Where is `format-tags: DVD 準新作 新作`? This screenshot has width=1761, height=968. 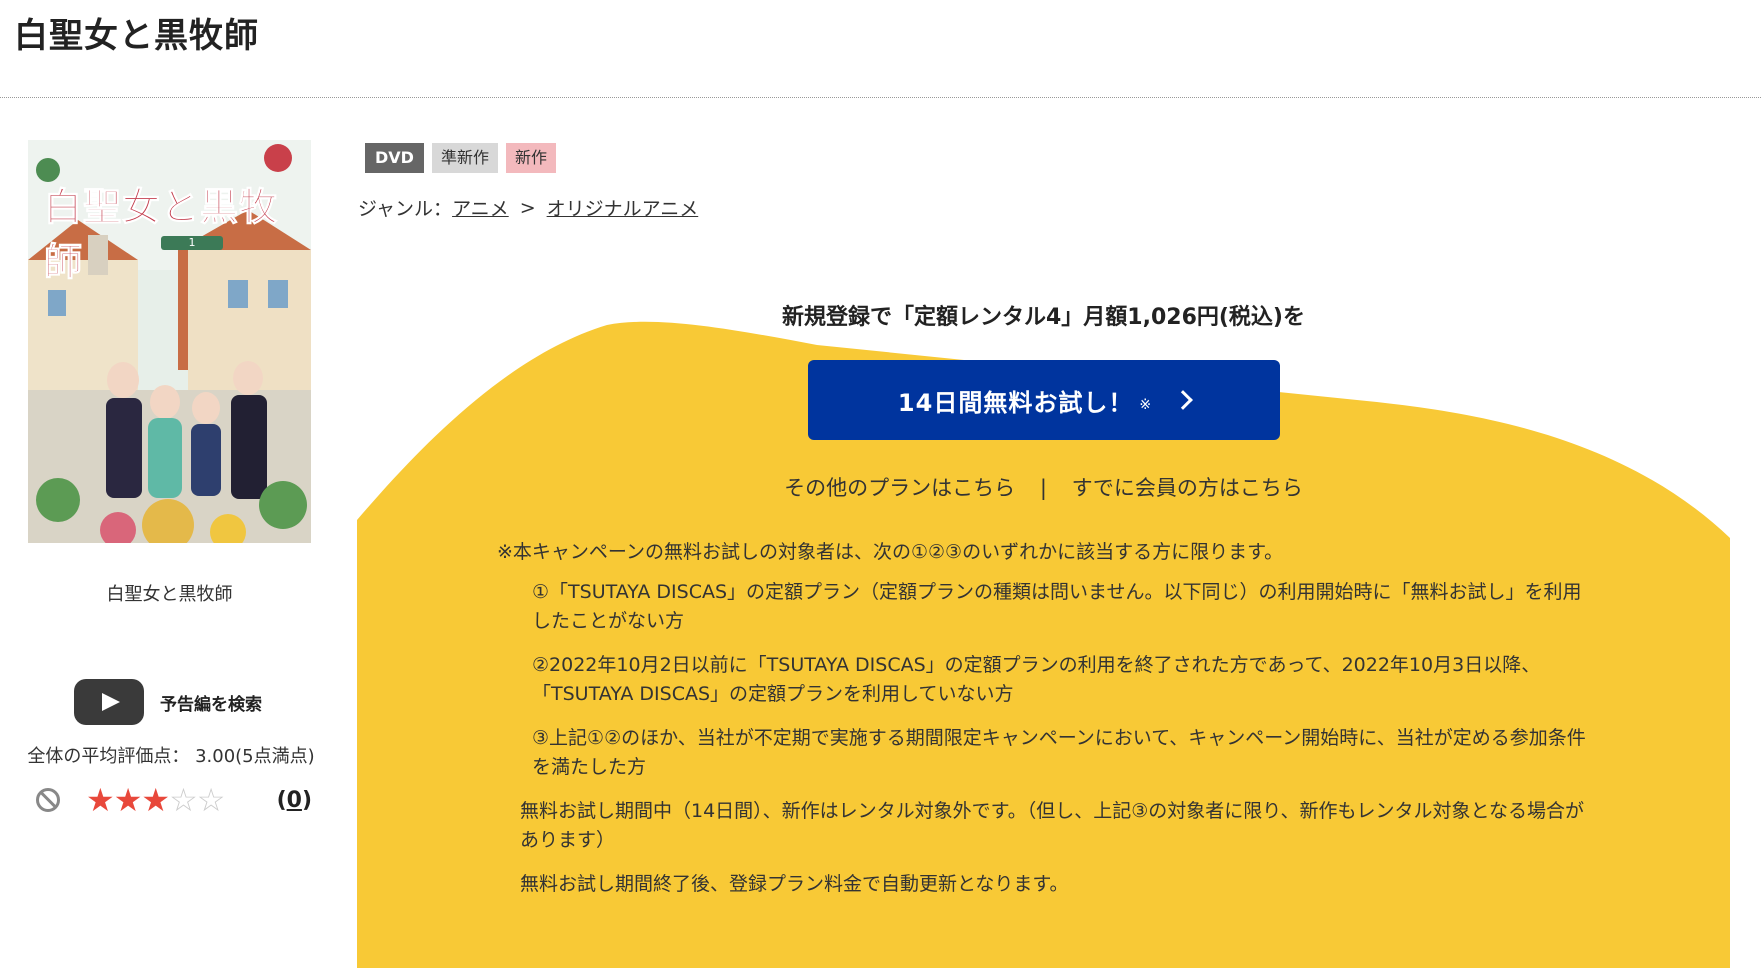
format-tags: DVD 準新作 新作 is located at coordinates (464, 158).